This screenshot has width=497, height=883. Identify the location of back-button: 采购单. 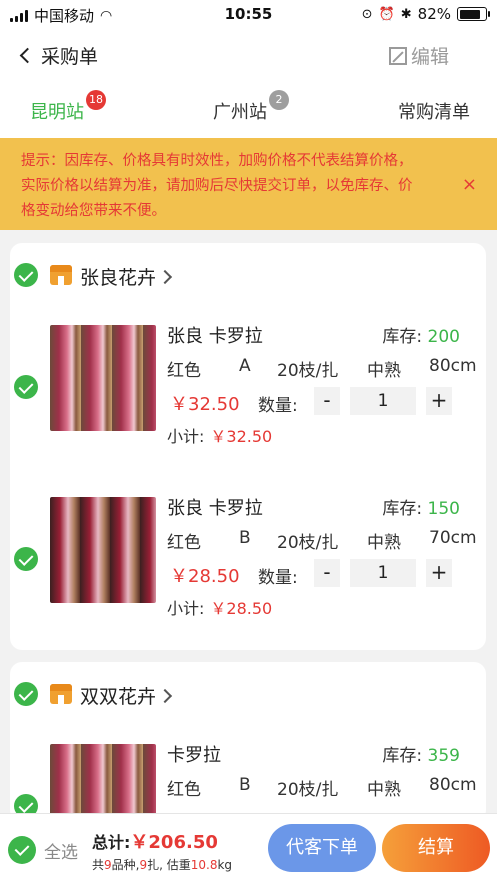
(59, 55).